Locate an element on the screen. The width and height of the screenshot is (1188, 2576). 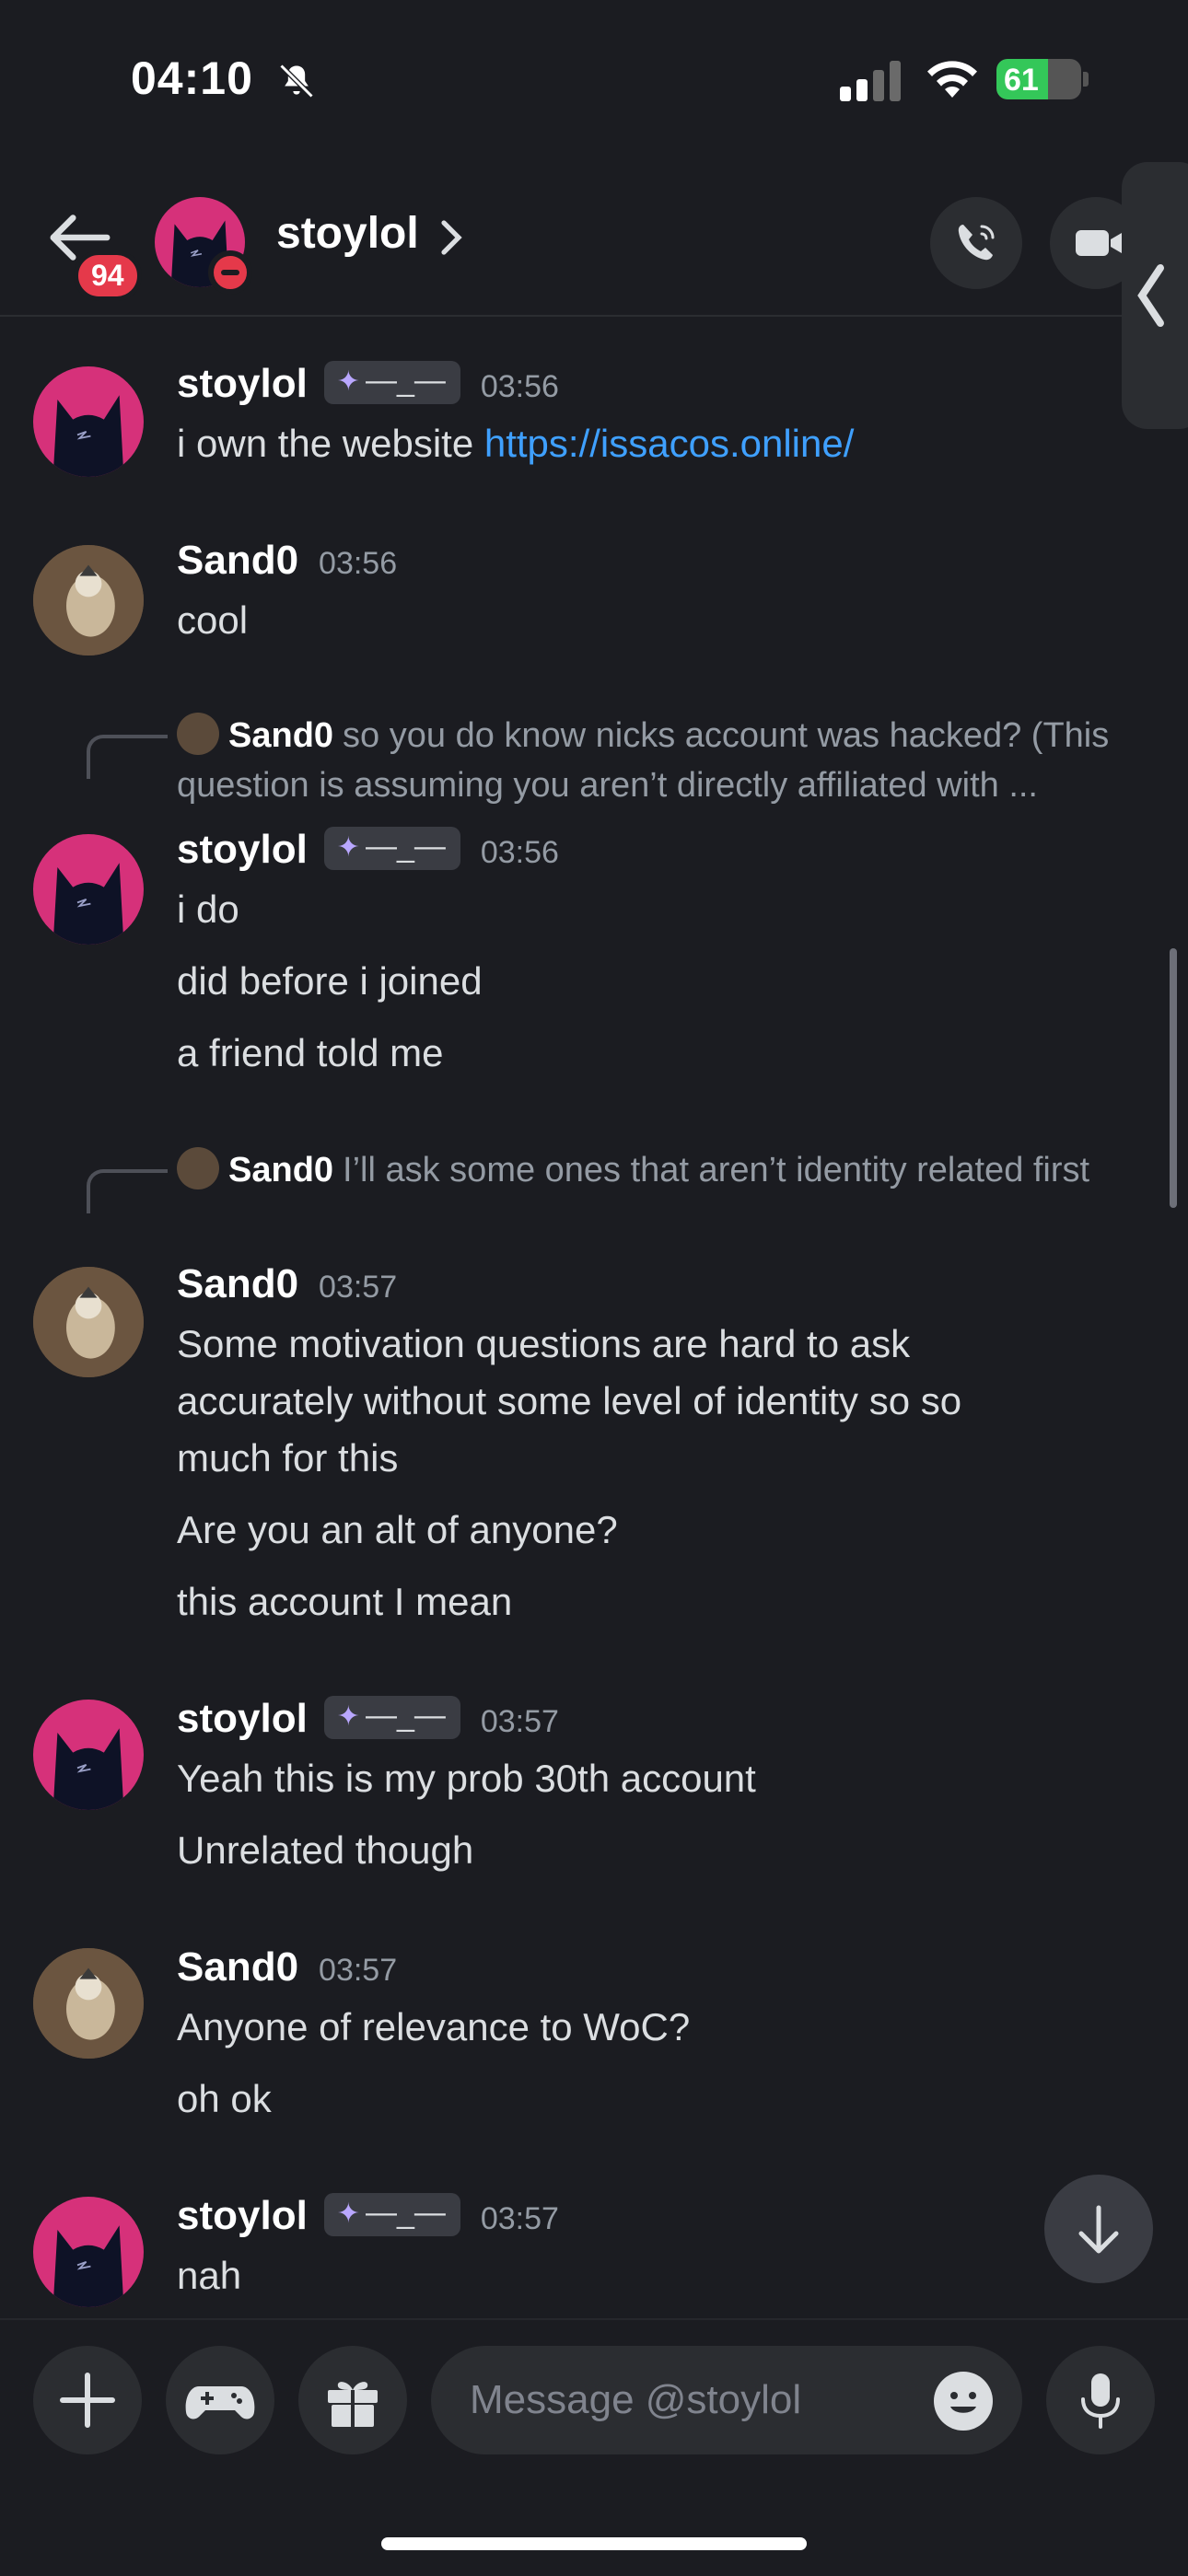
add-attachment-button is located at coordinates (87, 2400).